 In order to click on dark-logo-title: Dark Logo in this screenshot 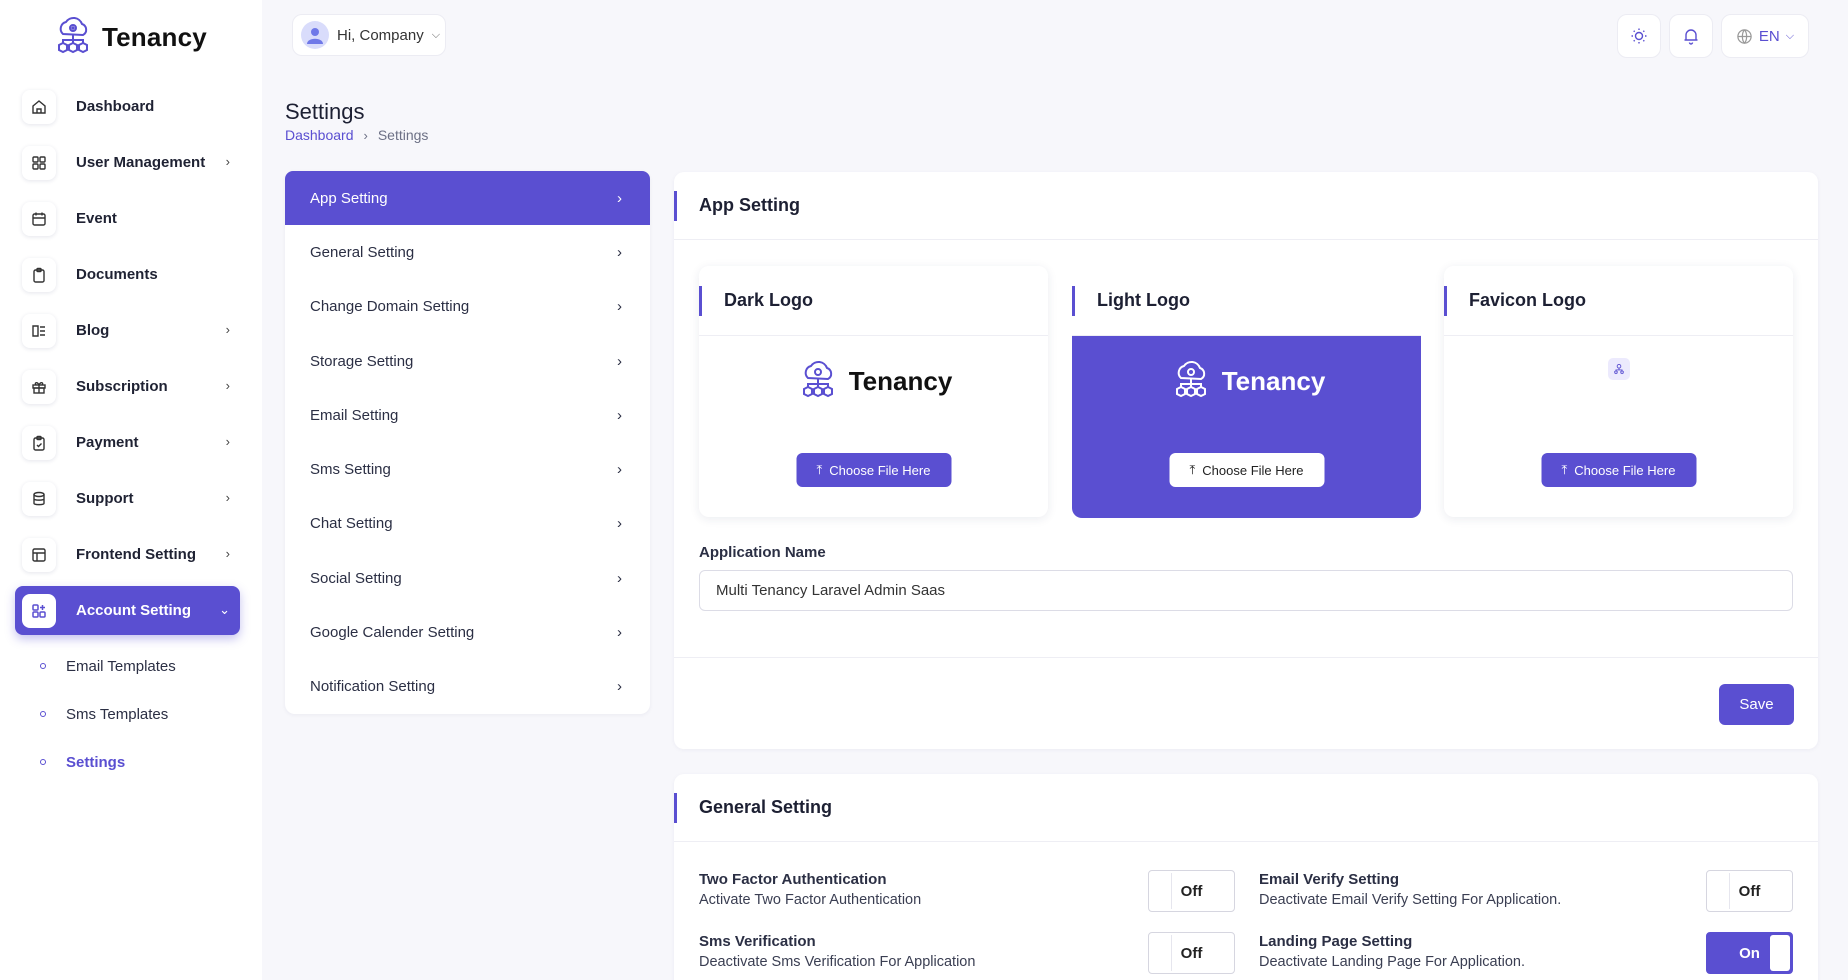, I will do `click(873, 301)`.